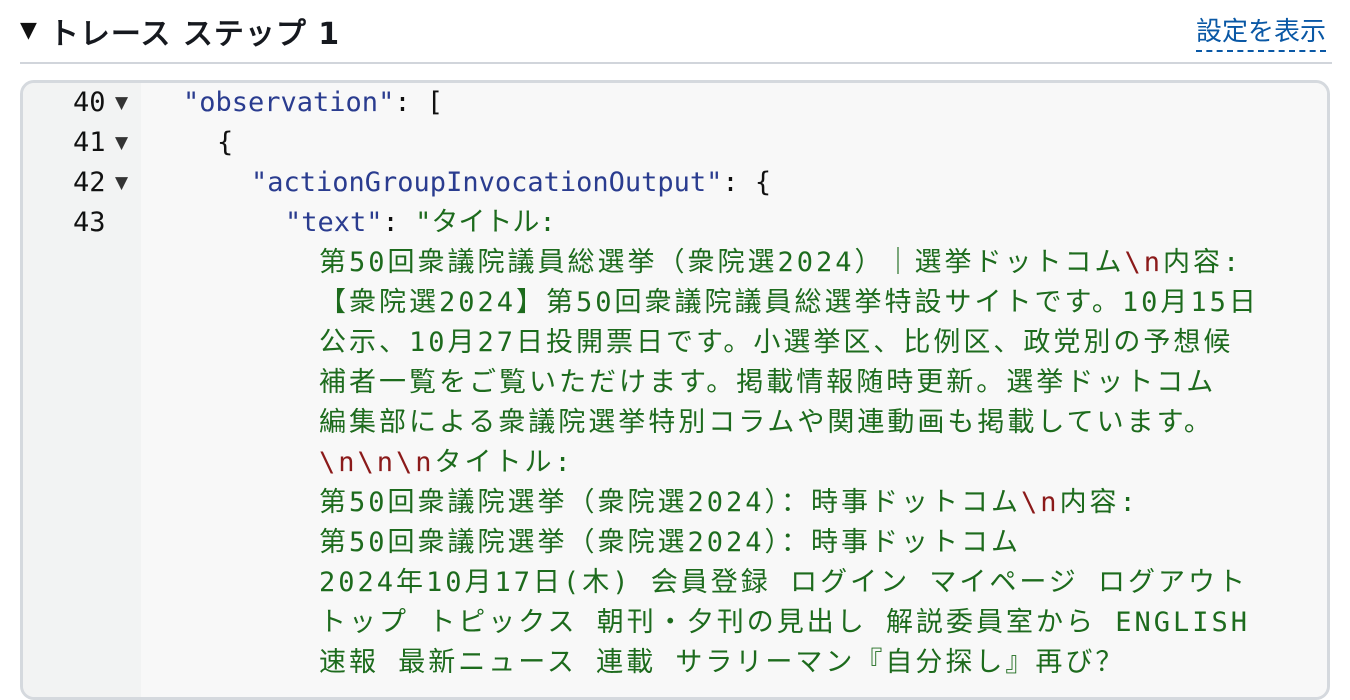  What do you see at coordinates (784, 582) in the screenshot?
I see `code-line-wrapped: 2024年10月17日(木) 会員登録 ログイン マイページ ログアウト` at bounding box center [784, 582].